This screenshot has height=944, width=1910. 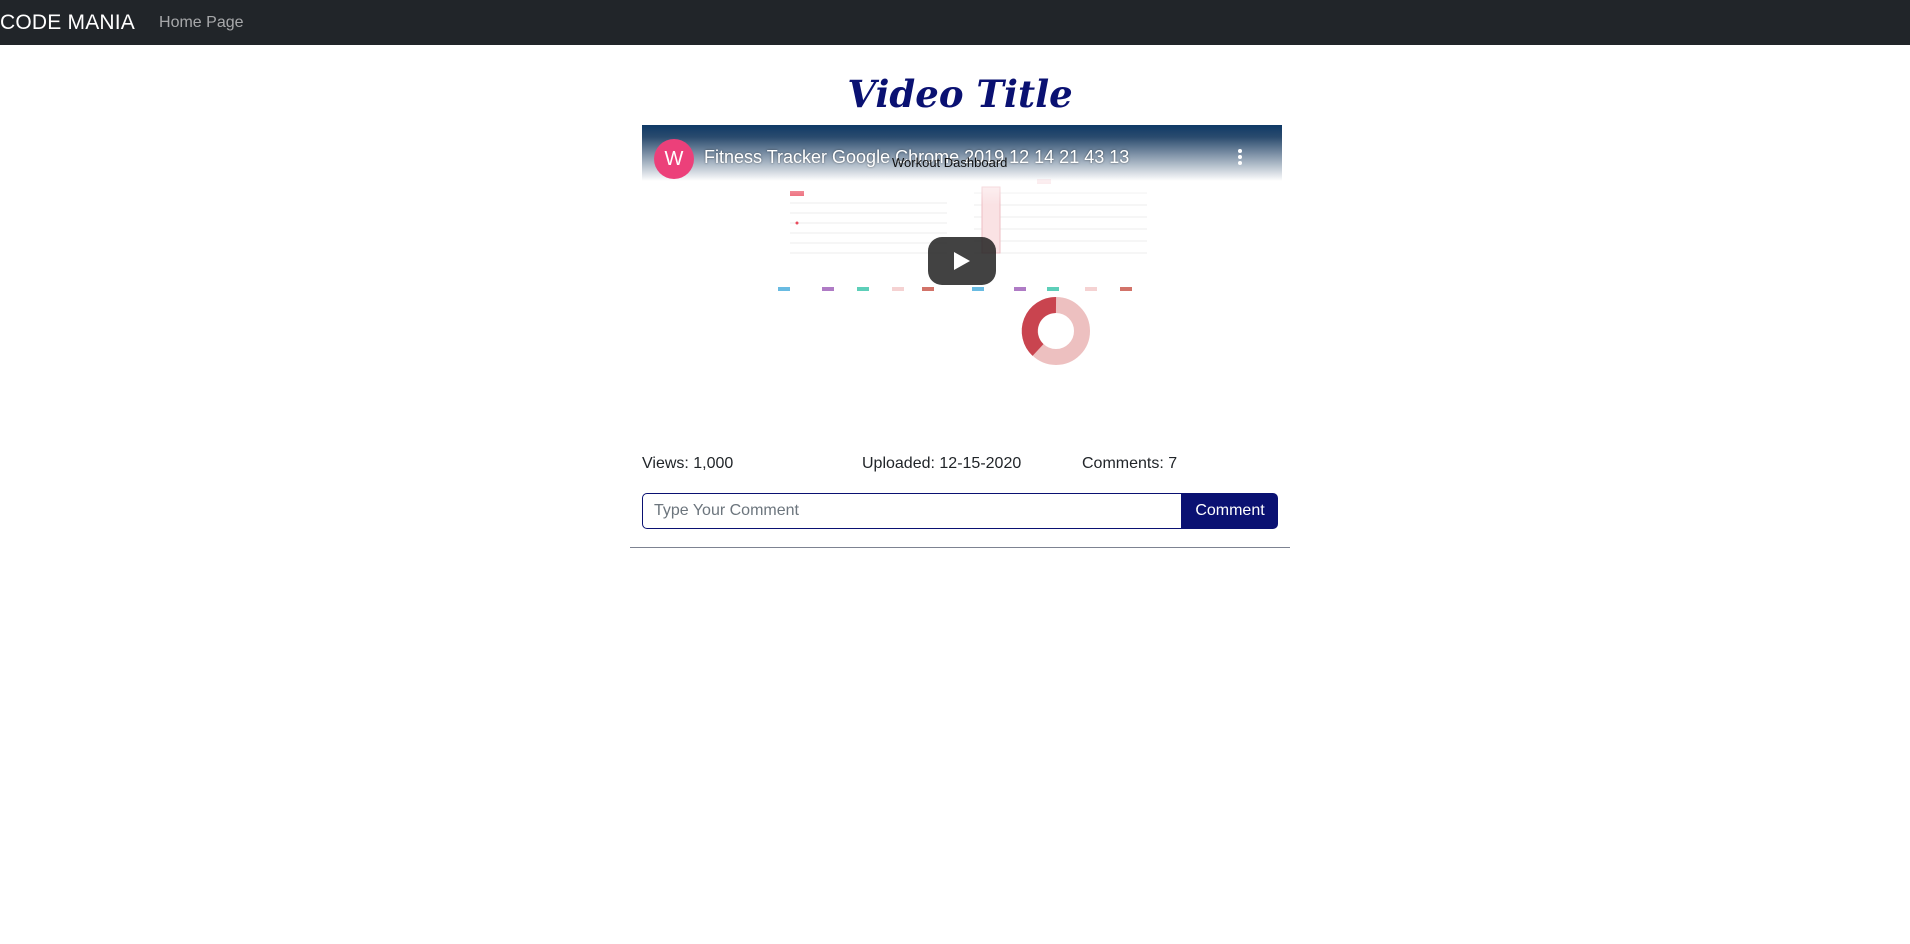 What do you see at coordinates (942, 463) in the screenshot?
I see `upload-date: Uploaded: 12-15-2020` at bounding box center [942, 463].